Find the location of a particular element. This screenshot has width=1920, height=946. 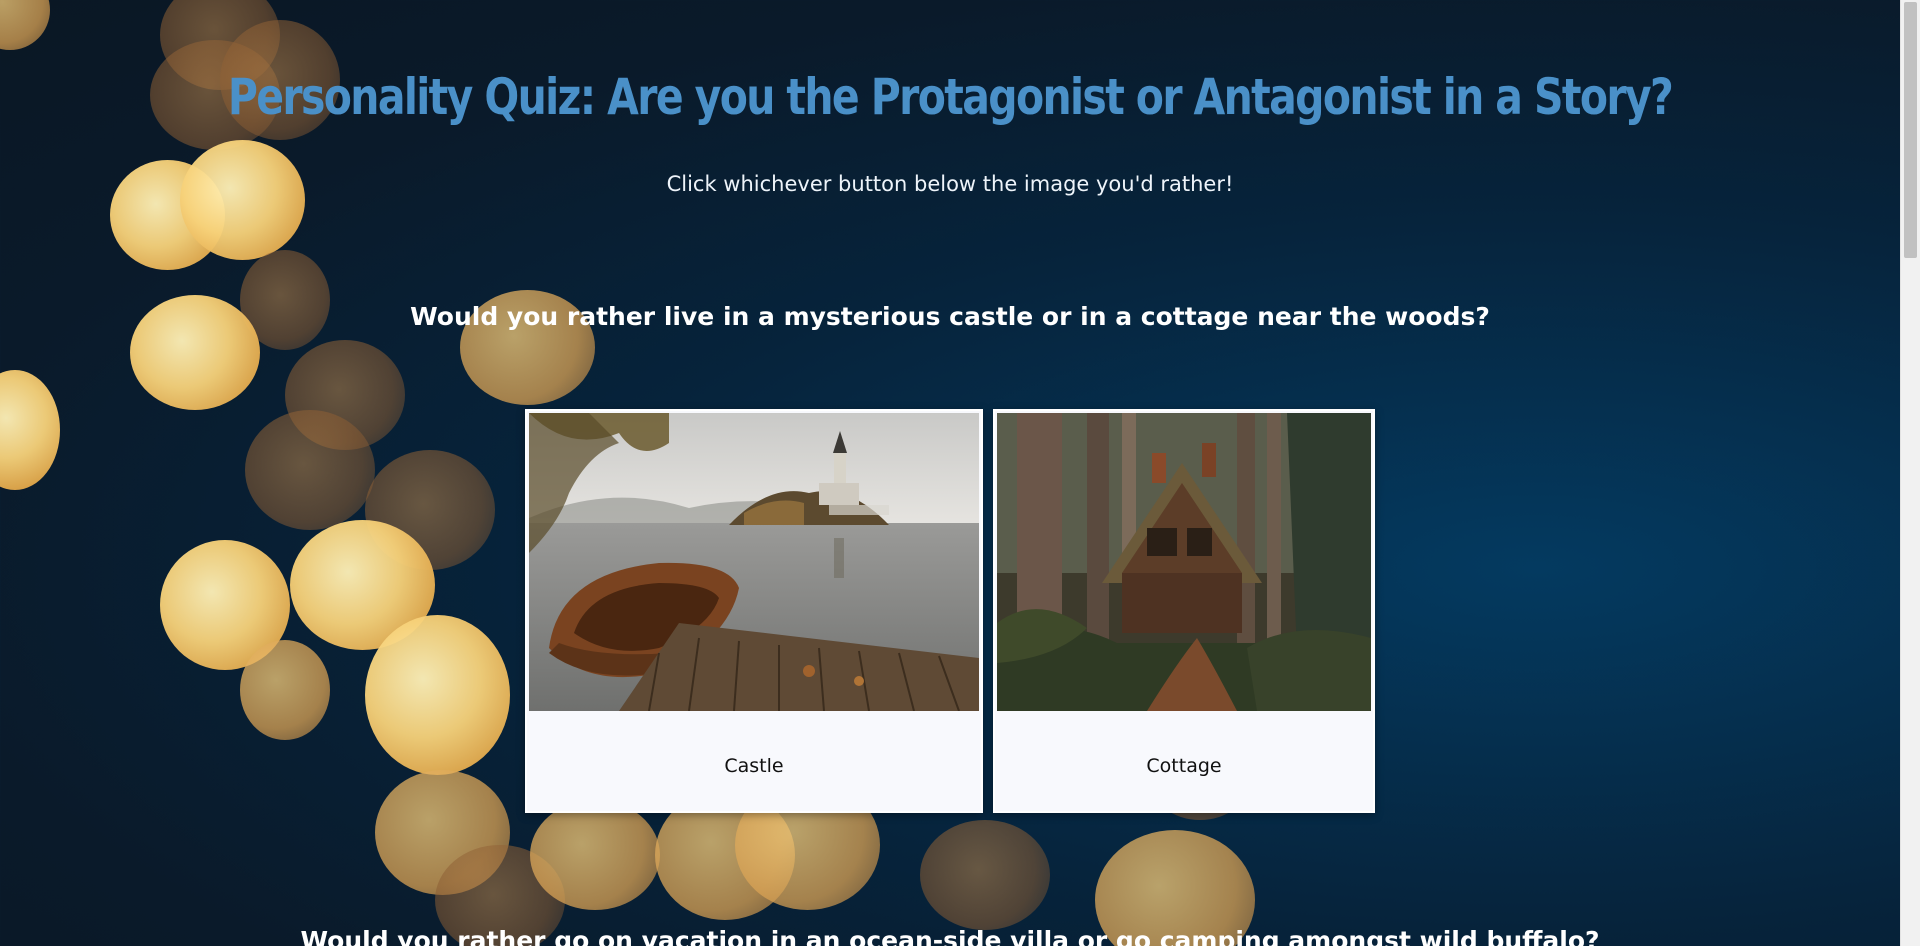

castle-option-button: Castle is located at coordinates (754, 611).